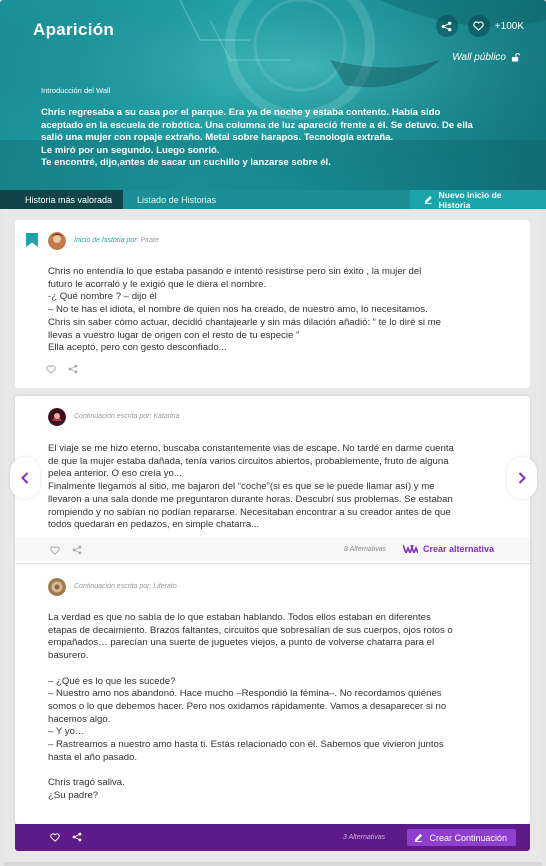  Describe the element at coordinates (62, 369) in the screenshot. I see `story-start-actions` at that location.